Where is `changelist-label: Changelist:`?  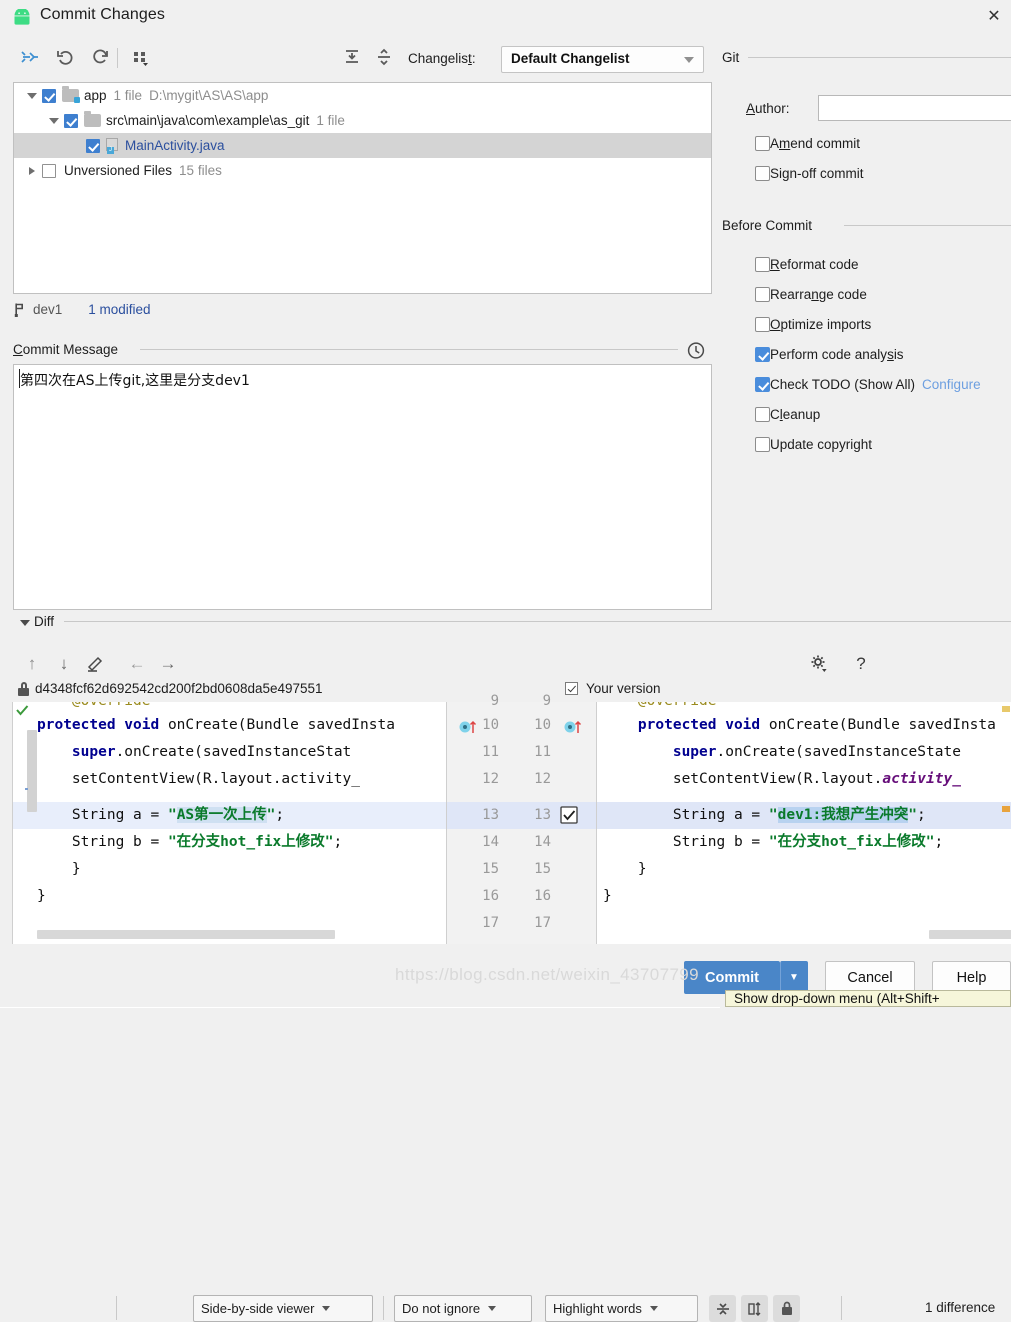 changelist-label: Changelist: is located at coordinates (442, 58).